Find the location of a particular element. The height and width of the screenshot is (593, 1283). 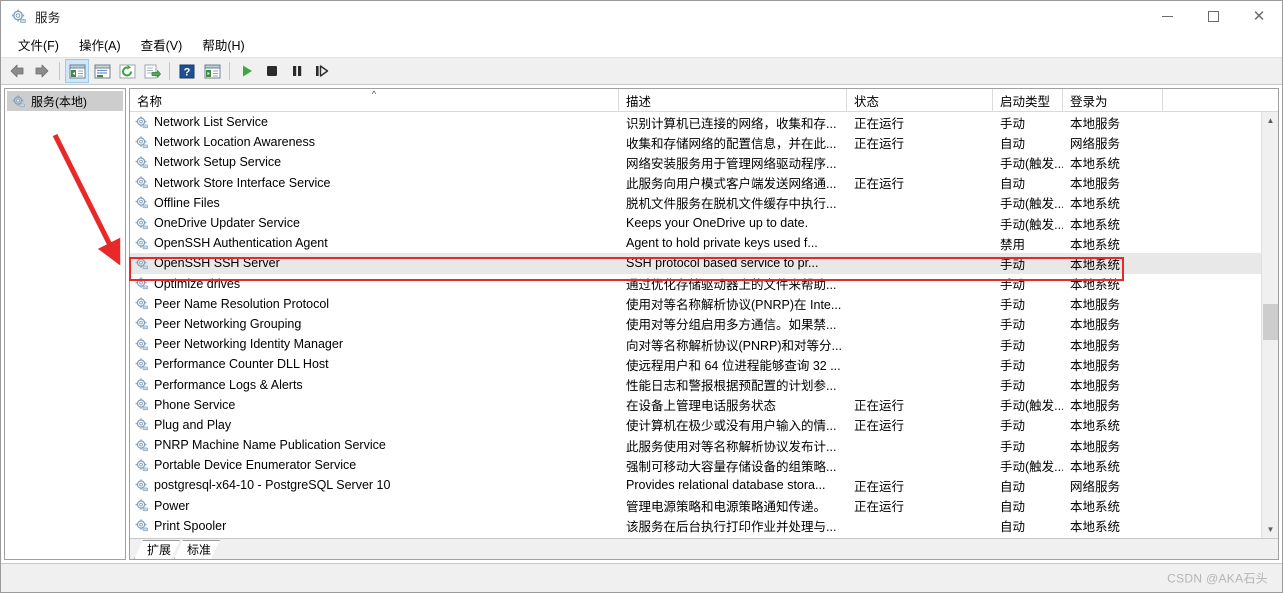

properties-icon is located at coordinates (102, 71).